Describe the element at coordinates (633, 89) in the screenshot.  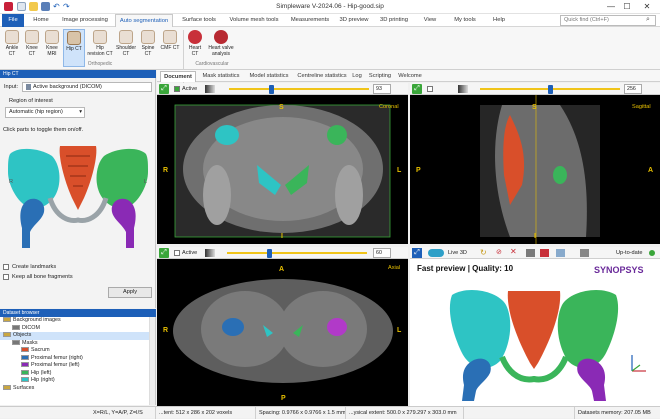
I see `sagittal-slice-input: 256` at that location.